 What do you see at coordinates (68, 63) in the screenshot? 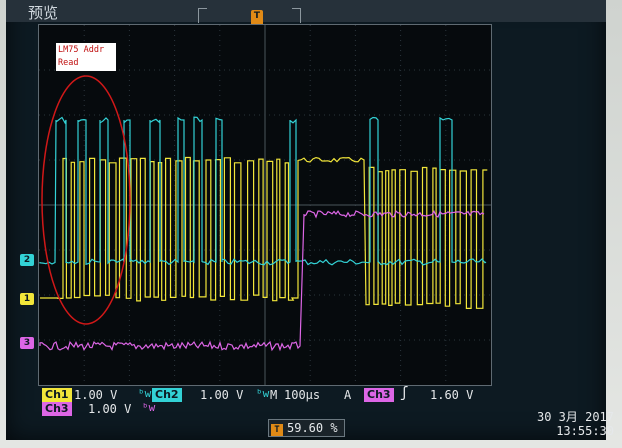
I see `annotation-line2: Read` at bounding box center [68, 63].